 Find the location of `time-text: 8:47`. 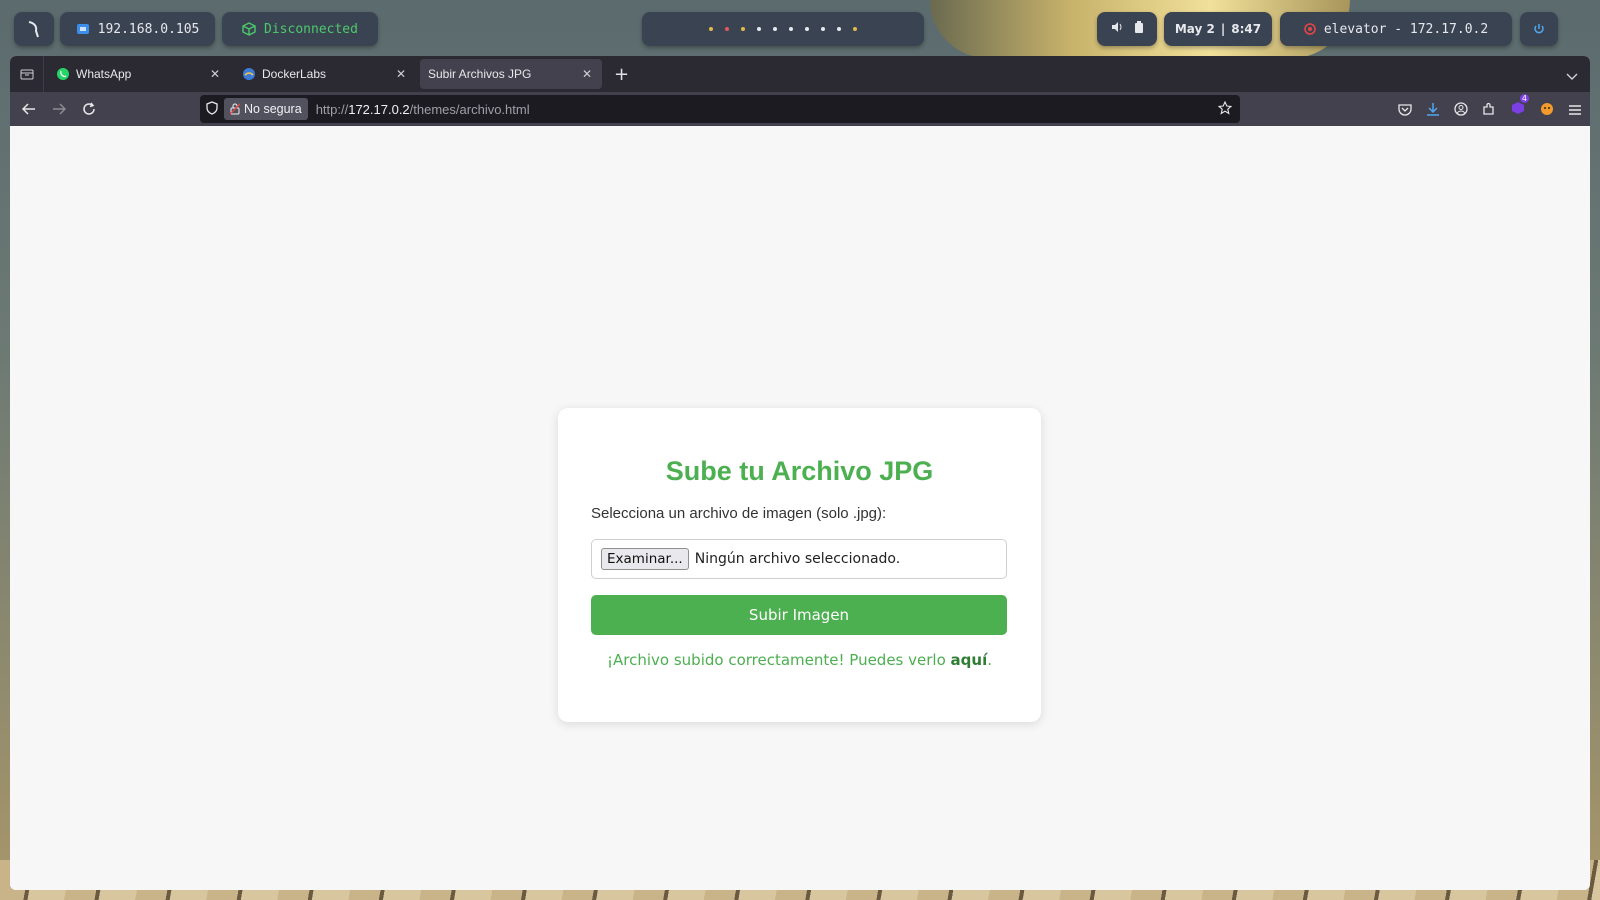

time-text: 8:47 is located at coordinates (1246, 29).